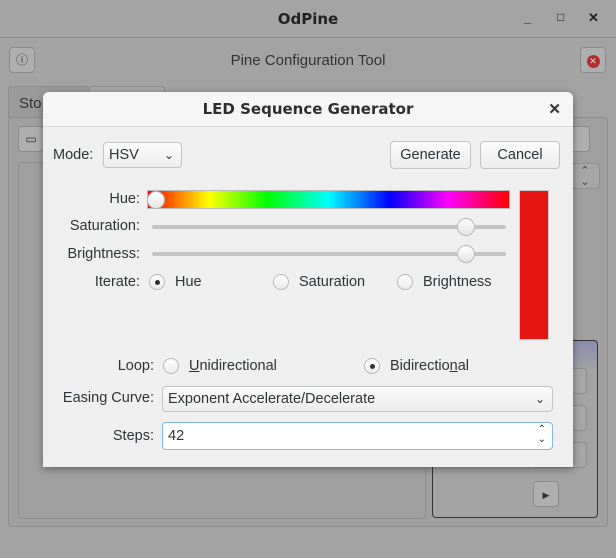  What do you see at coordinates (272, 399) in the screenshot?
I see `easing-curve-value: Exponent Accelerate/Decelerate` at bounding box center [272, 399].